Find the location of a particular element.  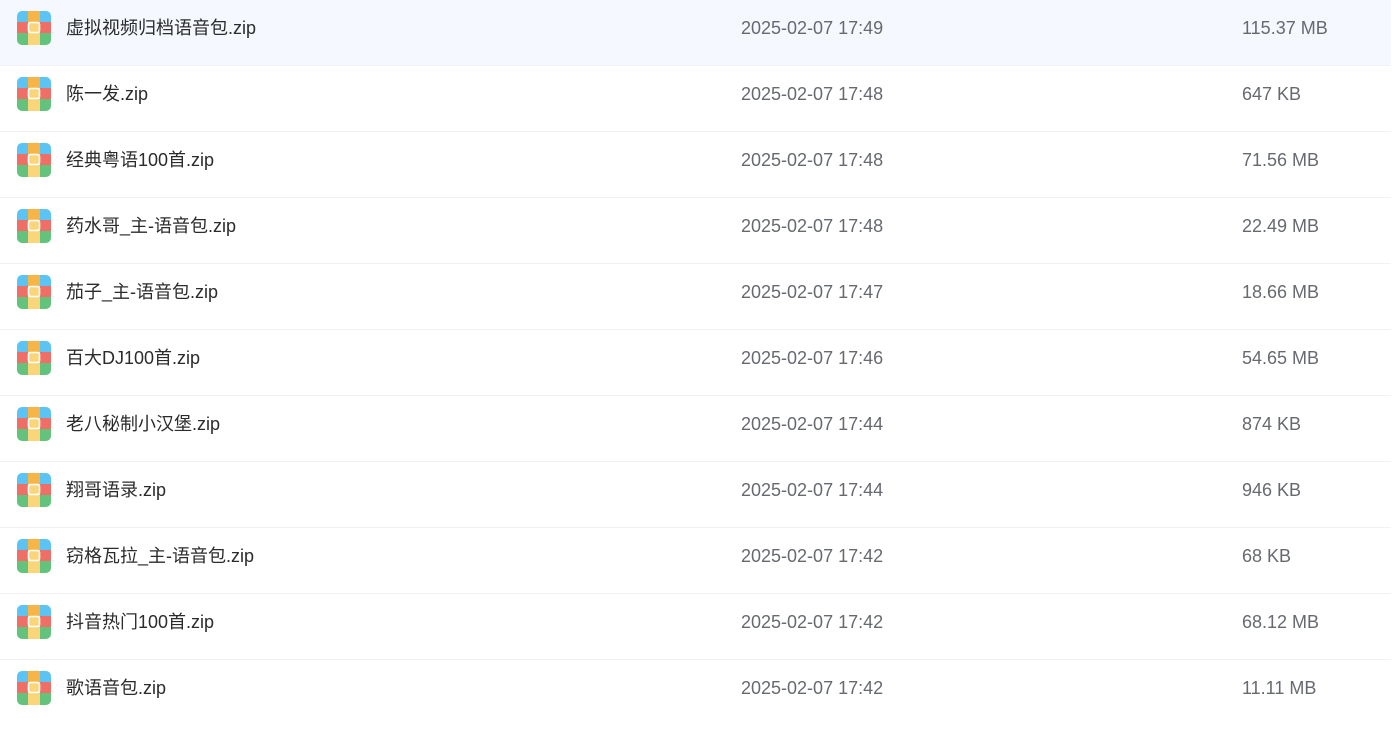

file-size: 946 KB is located at coordinates (1272, 490).